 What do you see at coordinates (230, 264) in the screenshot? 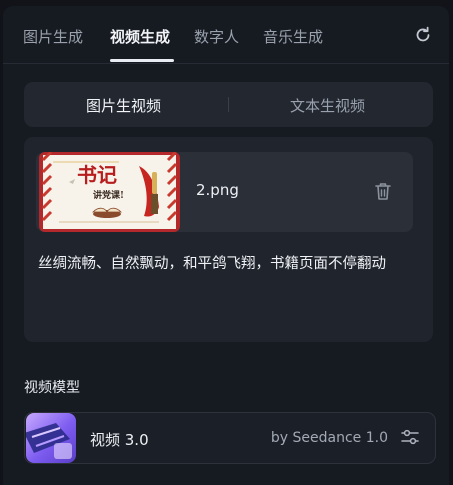
I see `prompt-input: 丝绸流畅、自然飘动，和平鸽飞翔，书籍页面不停翻动` at bounding box center [230, 264].